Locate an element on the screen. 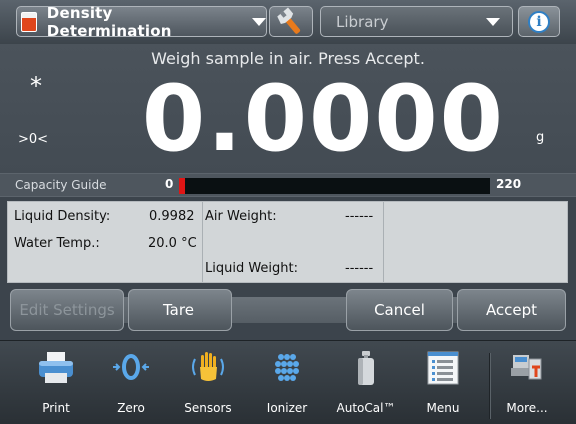 The height and width of the screenshot is (424, 576). settings-wrench-button is located at coordinates (291, 21).